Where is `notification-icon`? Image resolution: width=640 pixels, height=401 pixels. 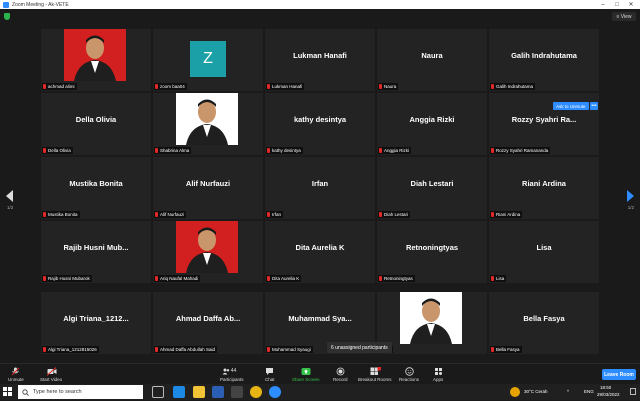 notification-icon is located at coordinates (633, 391).